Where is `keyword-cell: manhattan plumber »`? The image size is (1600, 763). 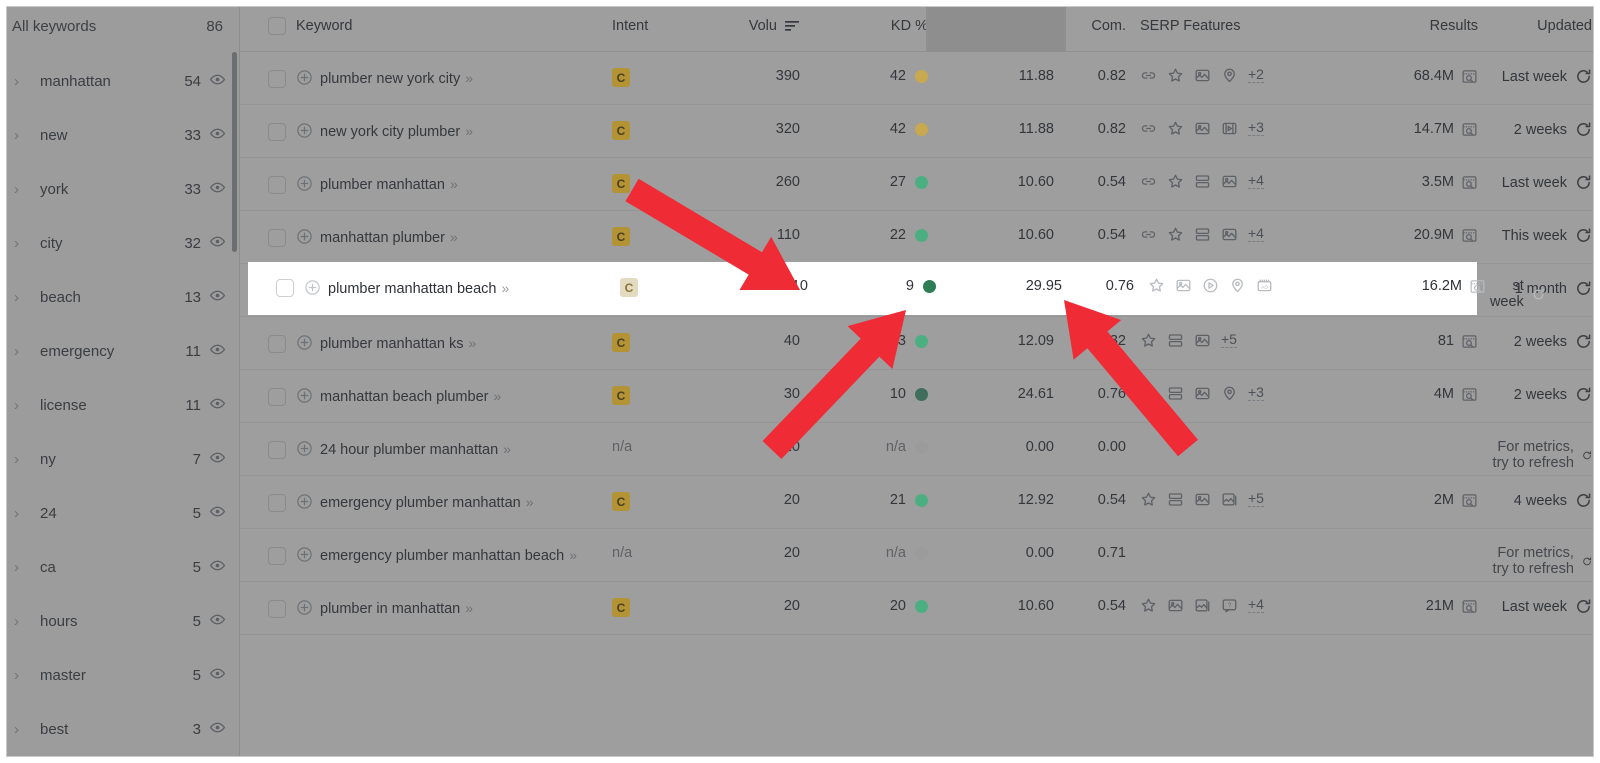
keyword-cell: manhattan plumber » is located at coordinates (454, 230).